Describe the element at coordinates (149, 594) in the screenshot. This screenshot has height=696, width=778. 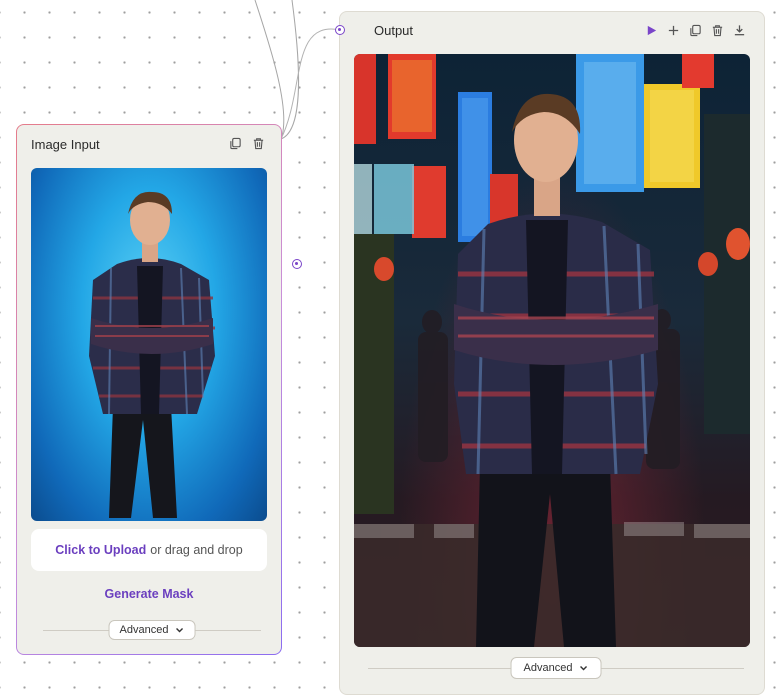
I see `generate-mask-button: Generate Mask` at that location.